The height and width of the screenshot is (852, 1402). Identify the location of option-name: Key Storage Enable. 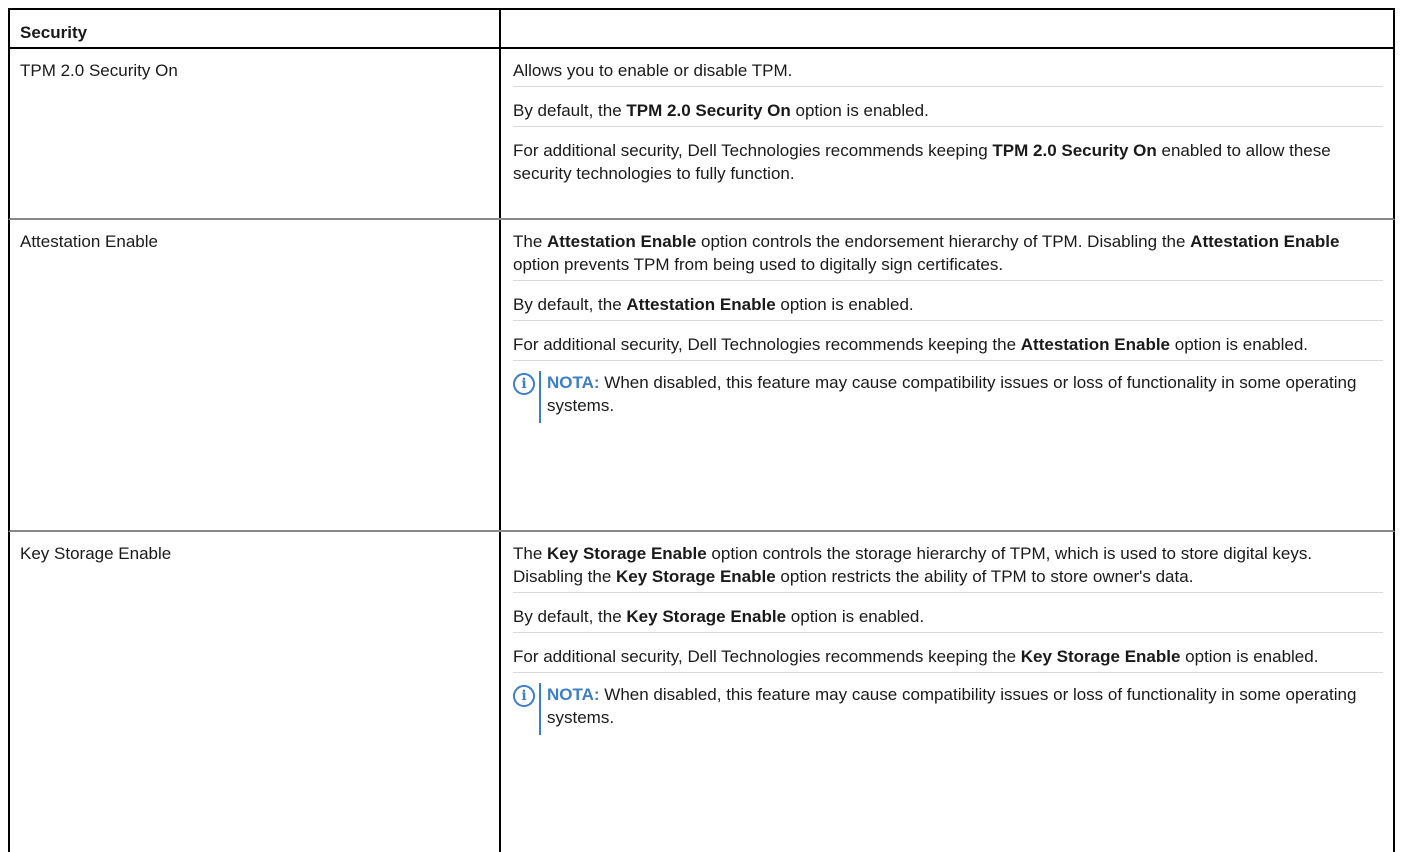
(96, 553).